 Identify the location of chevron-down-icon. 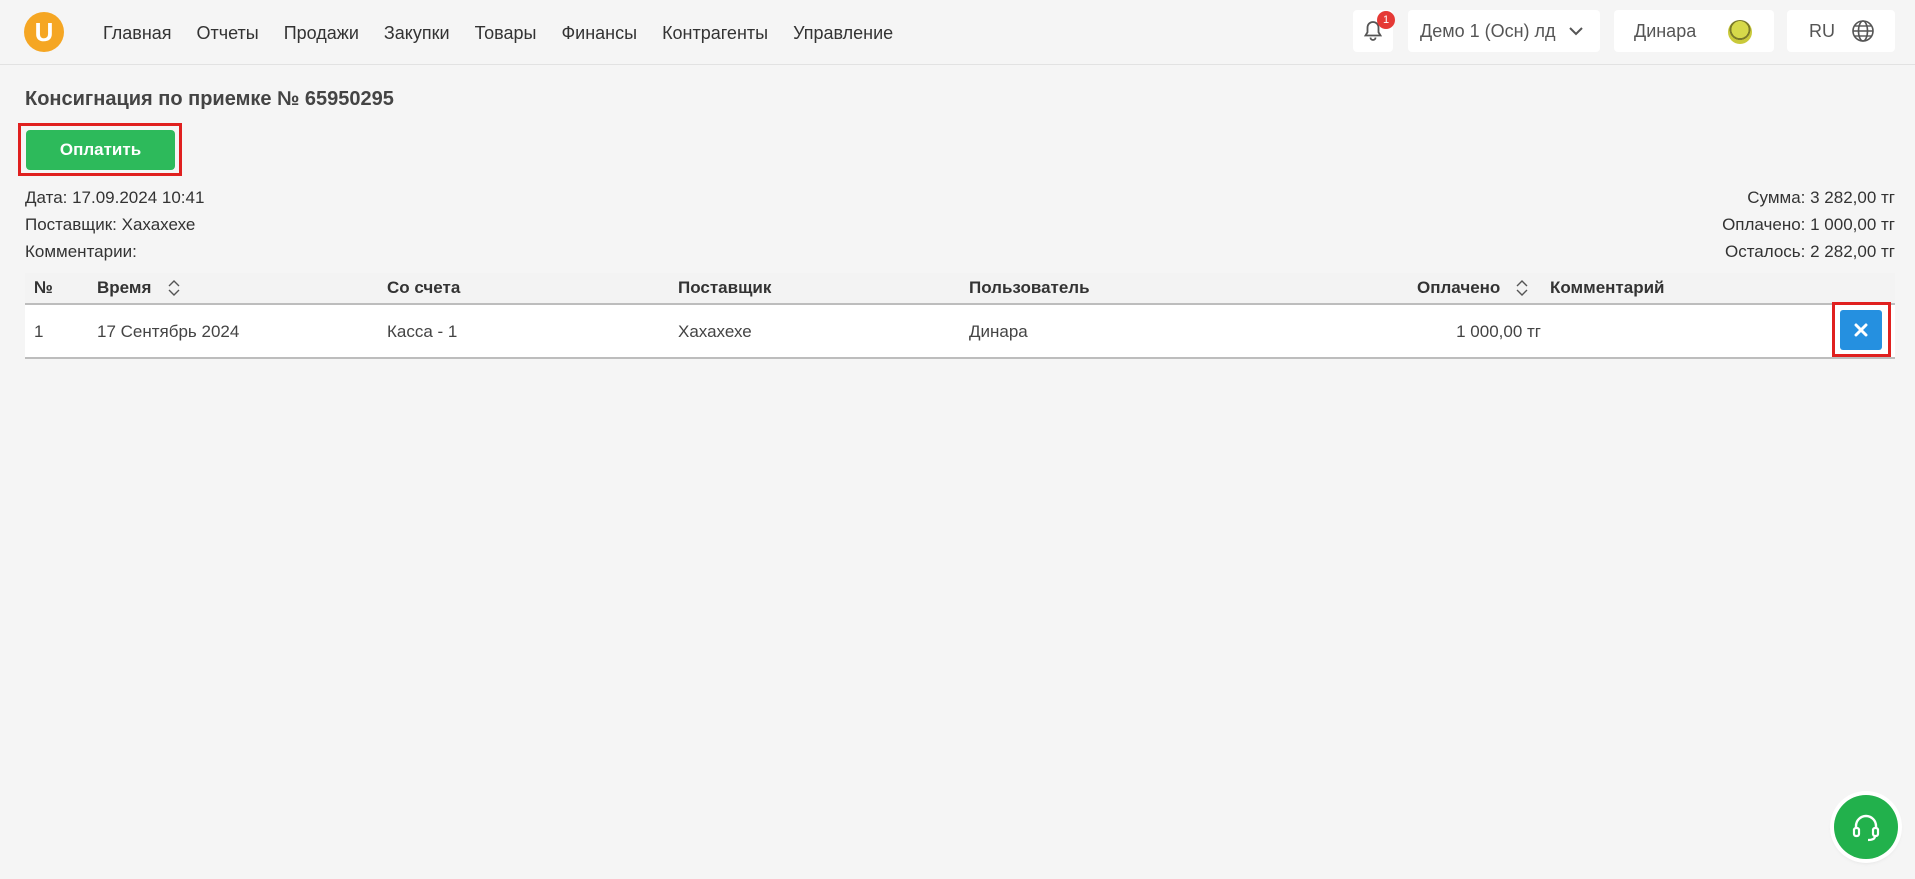
(1576, 31).